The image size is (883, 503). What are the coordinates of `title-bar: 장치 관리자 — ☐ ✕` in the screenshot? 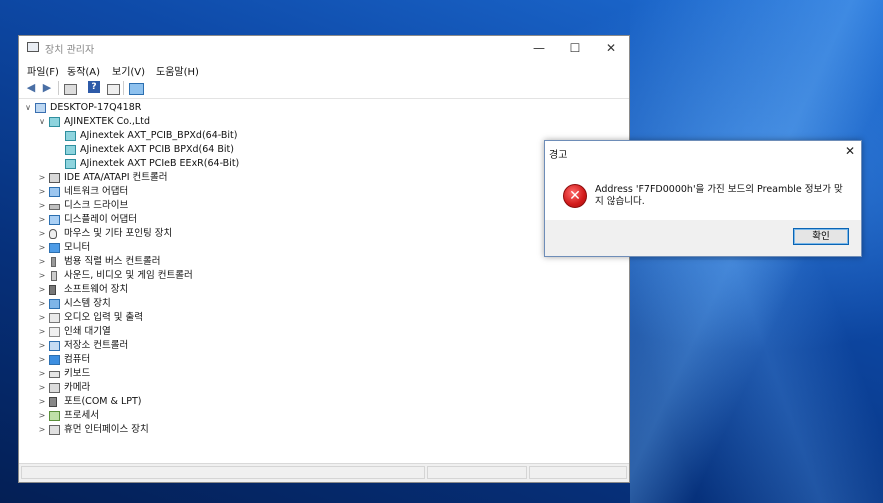 It's located at (324, 48).